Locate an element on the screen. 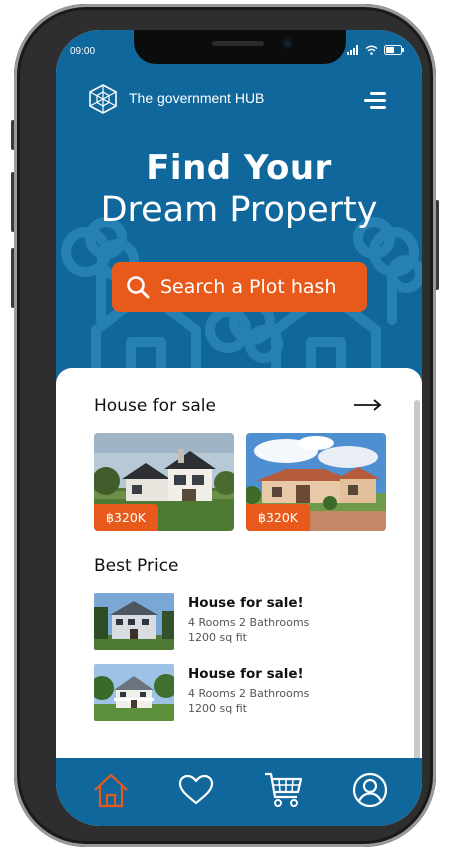  nav-home-button is located at coordinates (111, 790).